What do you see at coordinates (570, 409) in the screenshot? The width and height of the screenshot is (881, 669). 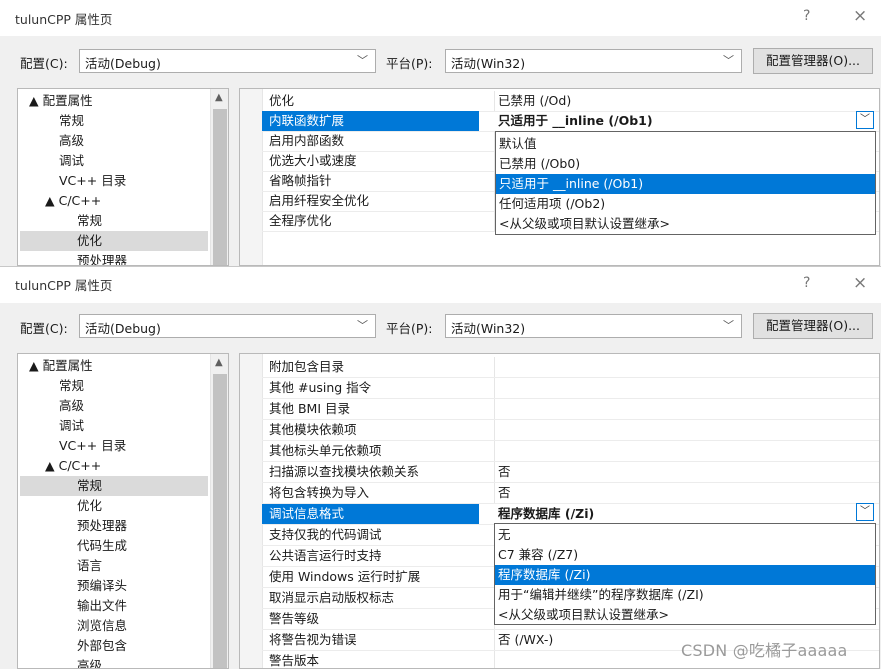 I see `property-row: 其他 BMI 目录` at bounding box center [570, 409].